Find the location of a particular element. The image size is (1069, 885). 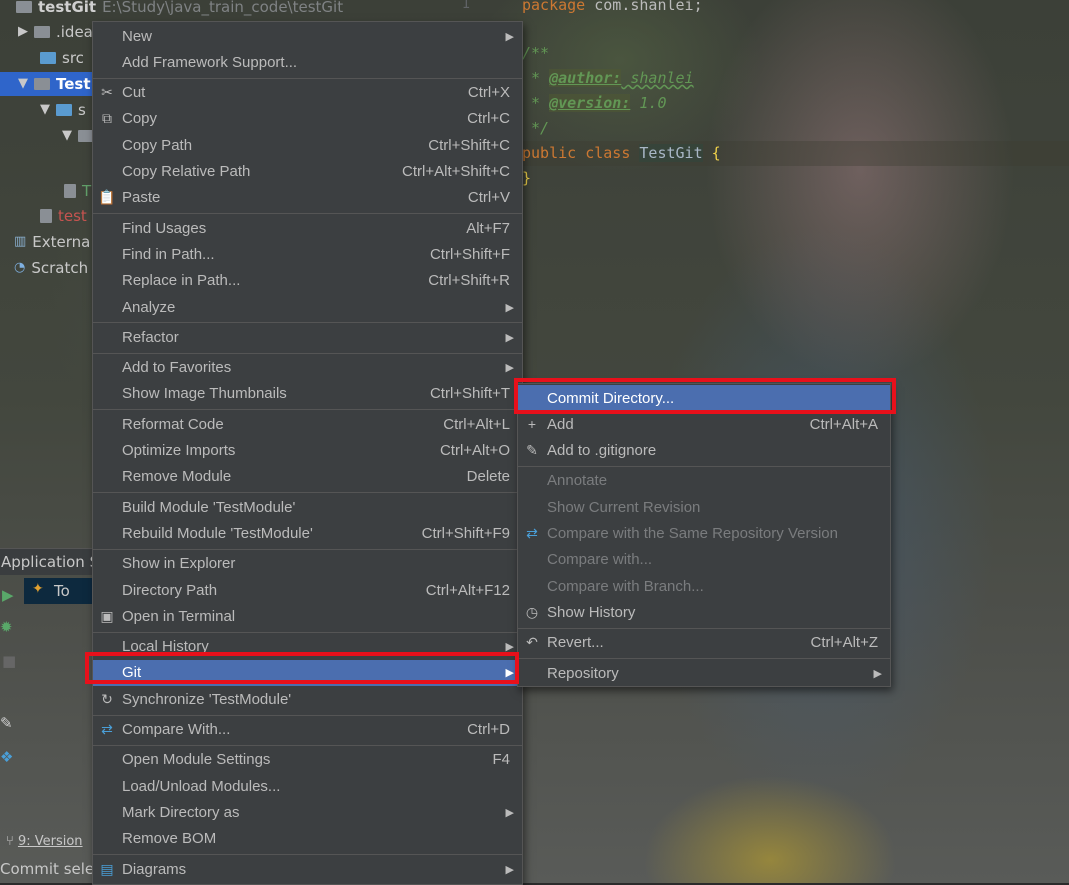

tree-item-src-sub: ▼ s is located at coordinates (63, 110).